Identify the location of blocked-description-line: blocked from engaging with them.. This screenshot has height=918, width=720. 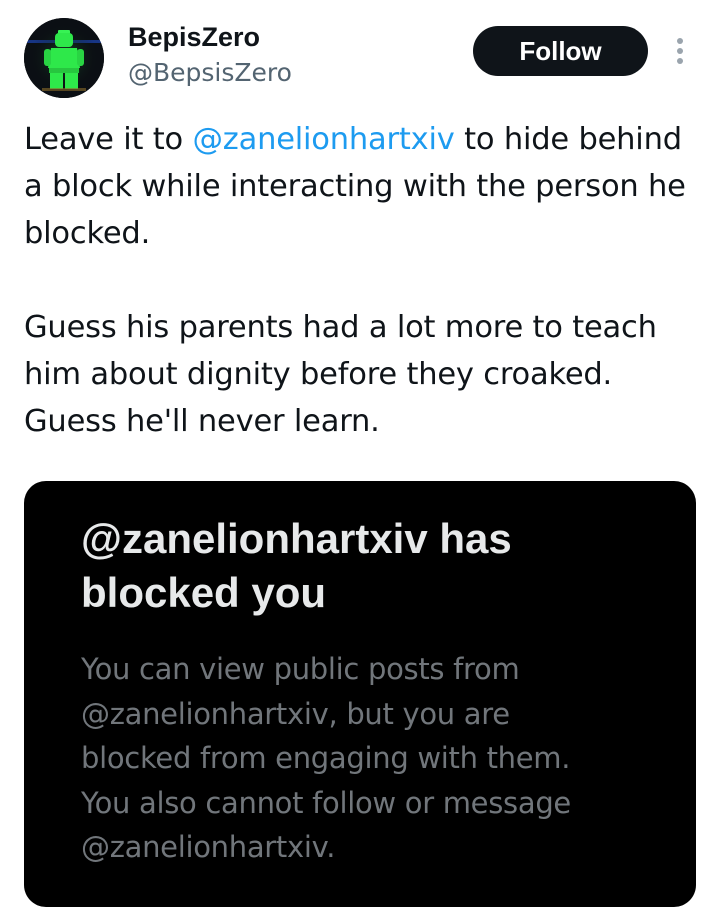
(326, 758).